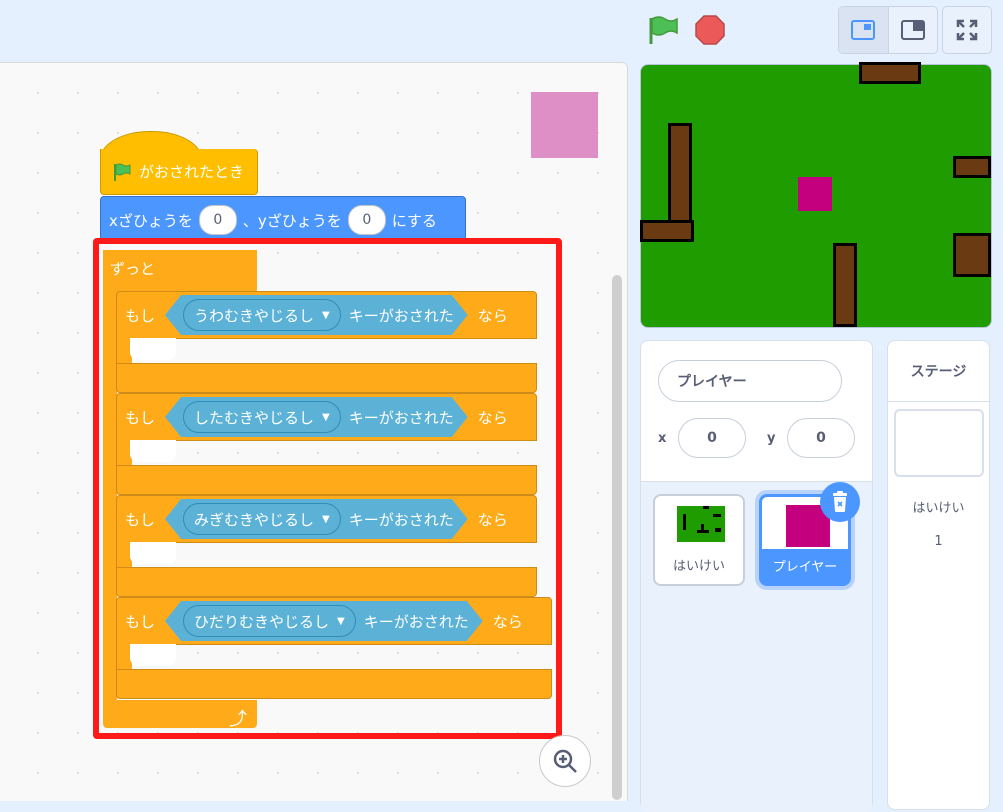 The height and width of the screenshot is (812, 1003). I want to click on sprite-name-field: プレイヤー, so click(750, 381).